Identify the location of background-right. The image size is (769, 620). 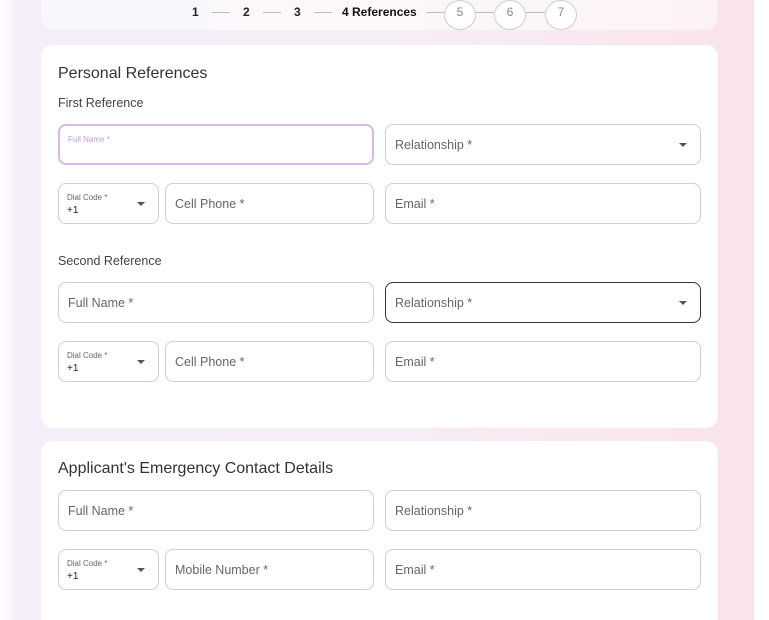
(761, 310).